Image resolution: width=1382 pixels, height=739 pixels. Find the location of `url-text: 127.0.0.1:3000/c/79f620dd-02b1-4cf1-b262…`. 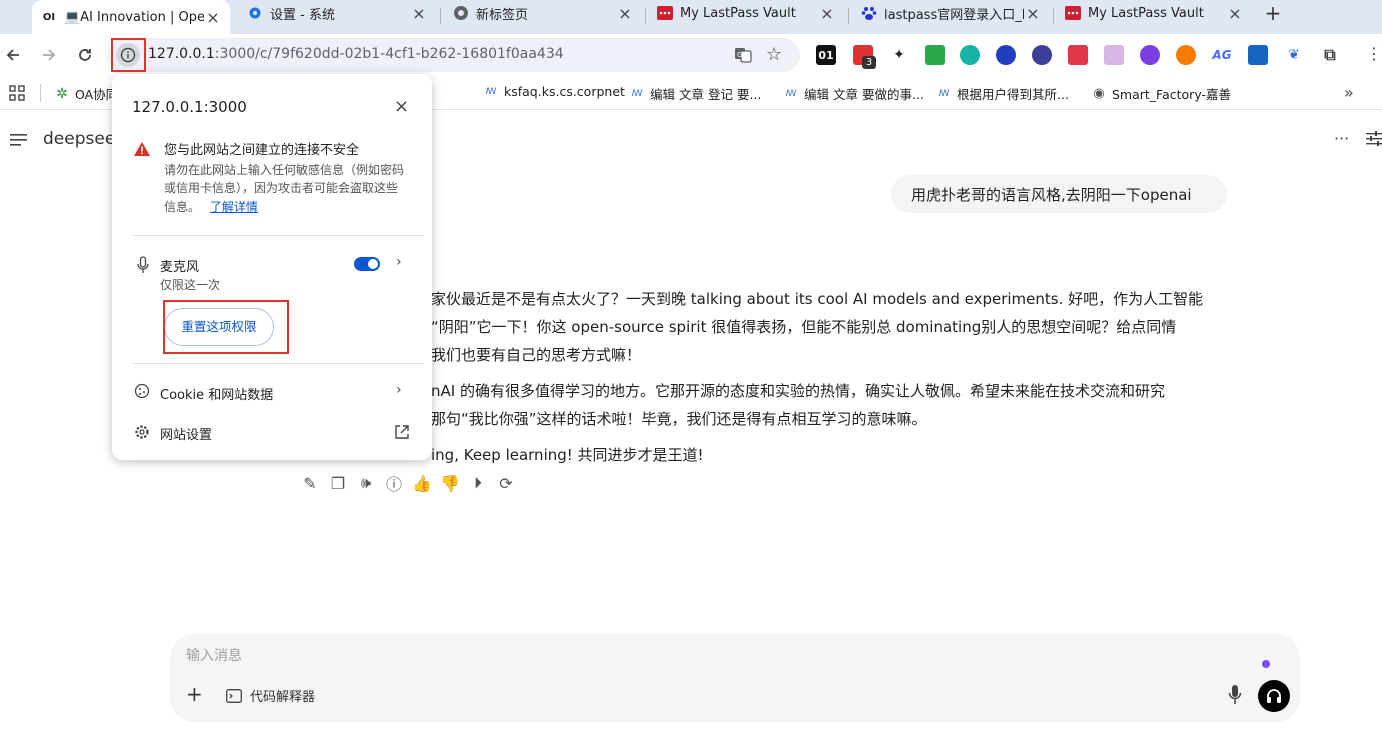

url-text: 127.0.0.1:3000/c/79f620dd-02b1-4cf1-b262… is located at coordinates (356, 54).